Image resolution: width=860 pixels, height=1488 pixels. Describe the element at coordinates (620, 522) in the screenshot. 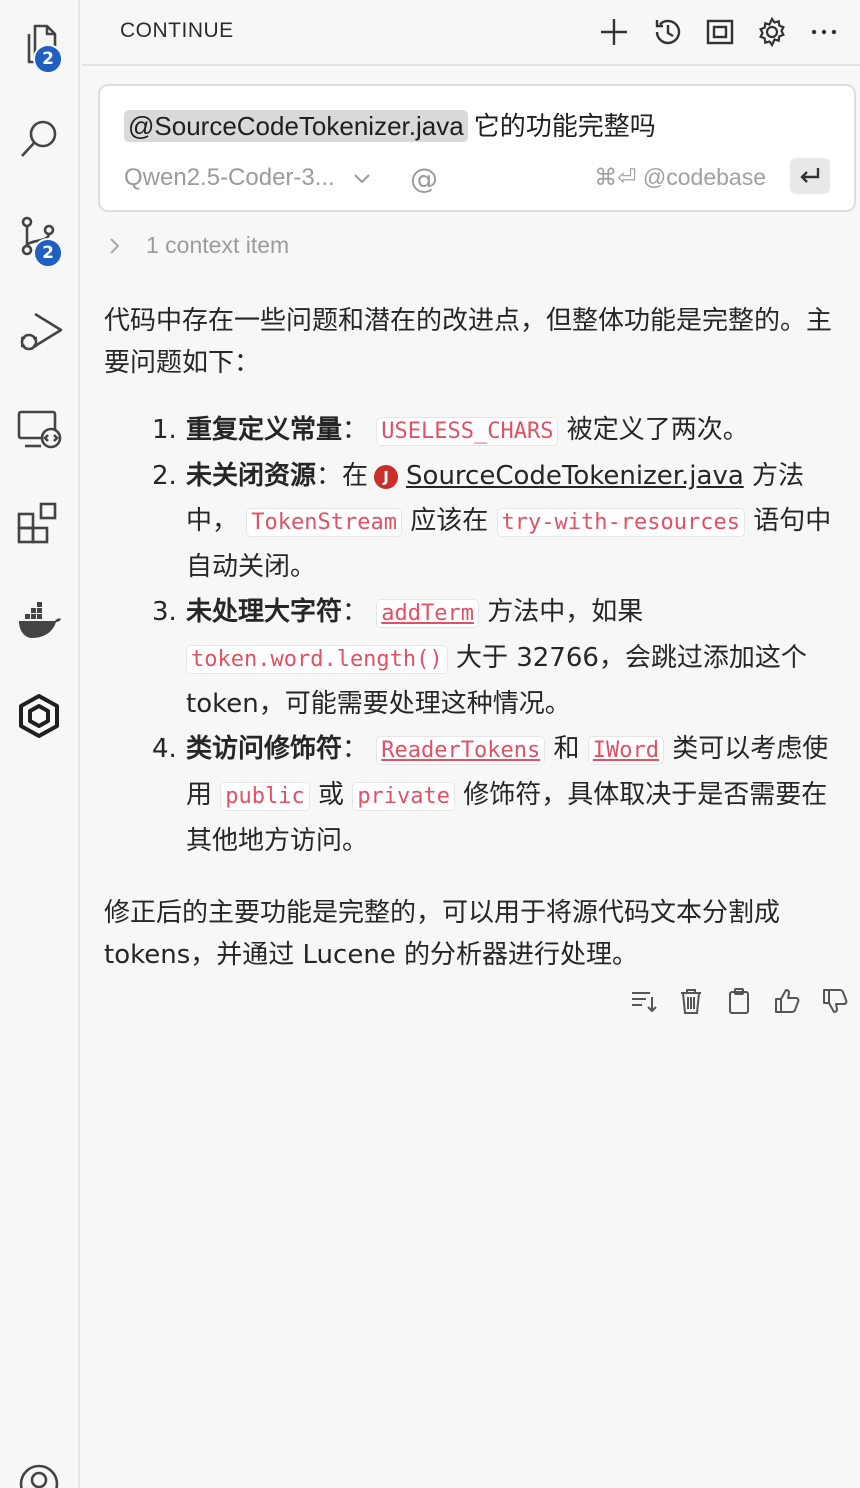

I see `inline-code: try-with-resources` at that location.